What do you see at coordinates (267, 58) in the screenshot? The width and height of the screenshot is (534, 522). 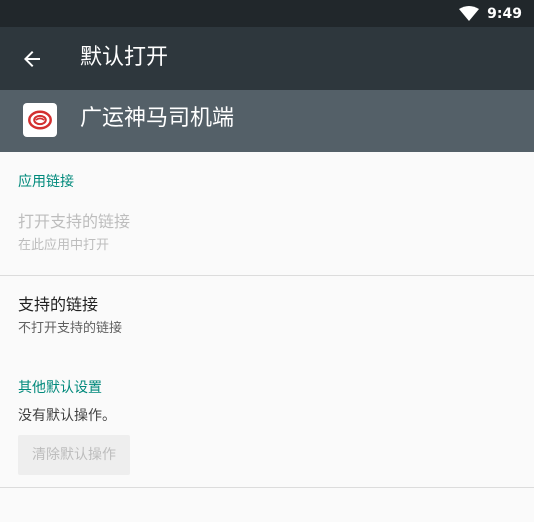 I see `toolbar: 默认打开` at bounding box center [267, 58].